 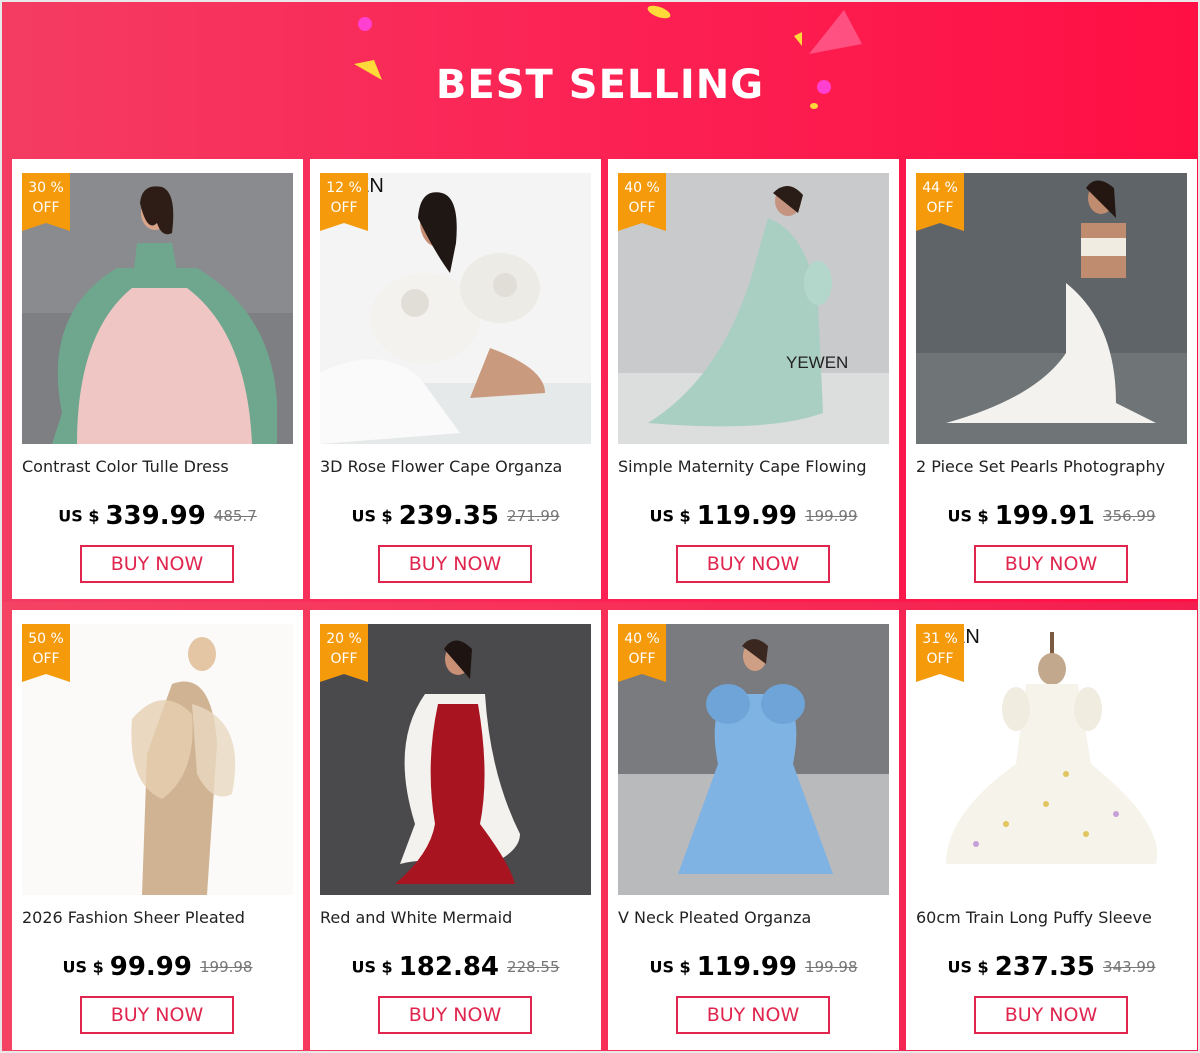 I want to click on page-title: BEST SELLING, so click(x=600, y=85).